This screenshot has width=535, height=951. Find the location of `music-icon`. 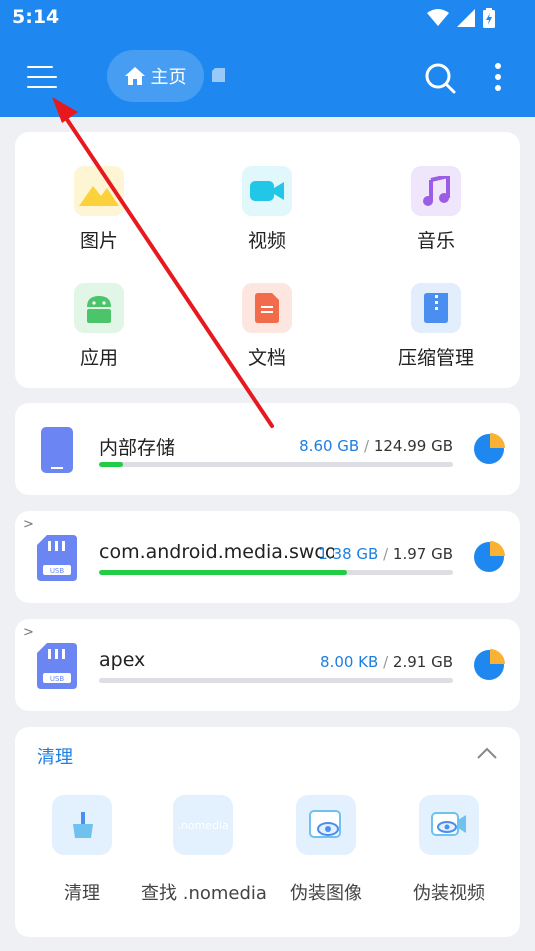

music-icon is located at coordinates (436, 191).